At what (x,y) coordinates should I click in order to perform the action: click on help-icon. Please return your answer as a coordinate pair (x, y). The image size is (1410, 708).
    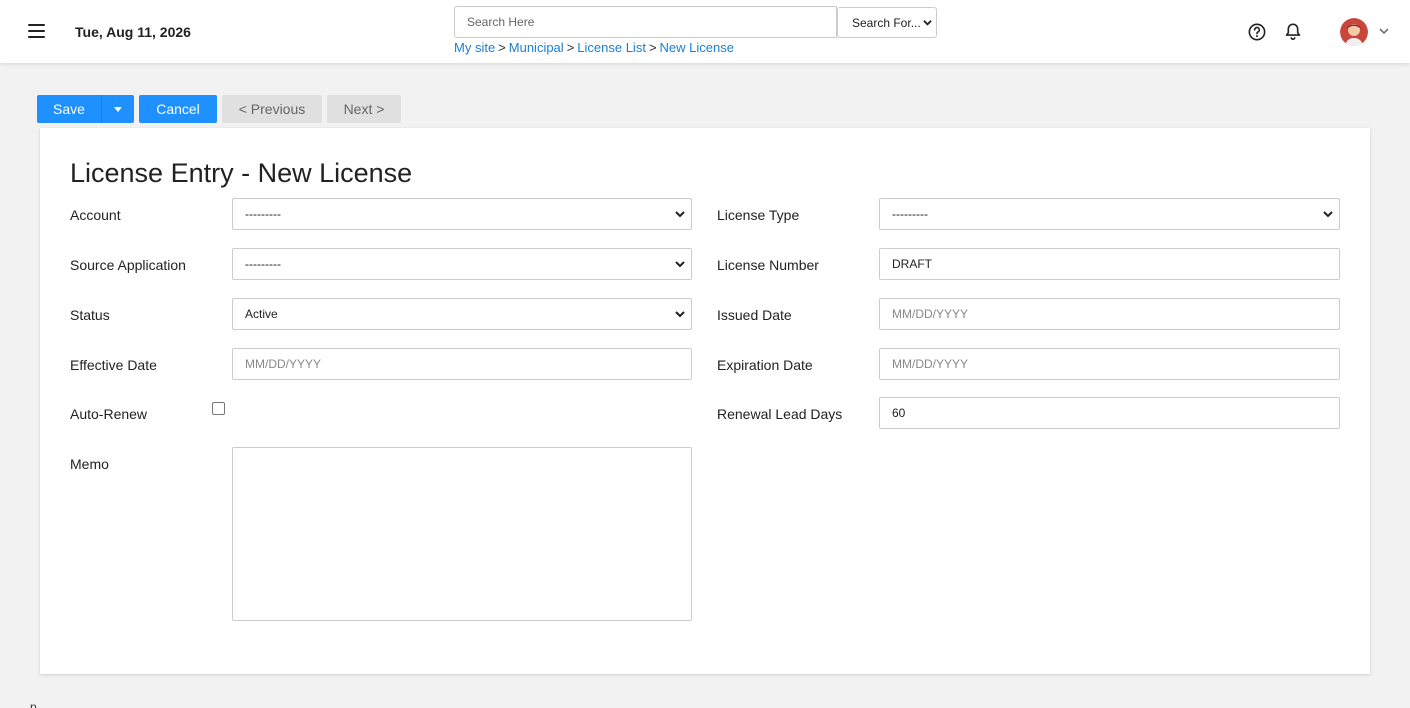
    Looking at the image, I should click on (1257, 32).